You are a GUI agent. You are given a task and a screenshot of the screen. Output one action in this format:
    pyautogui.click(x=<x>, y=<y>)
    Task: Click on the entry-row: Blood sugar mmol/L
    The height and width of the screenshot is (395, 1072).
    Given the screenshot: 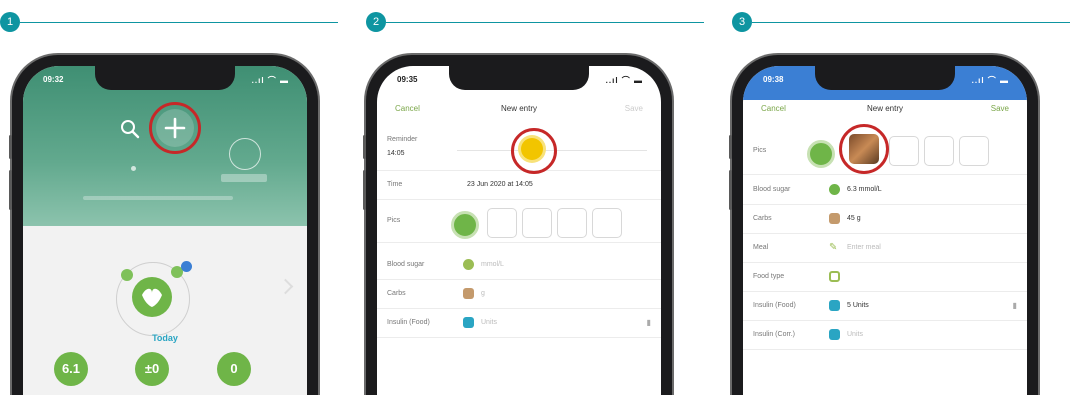 What is the action you would take?
    pyautogui.click(x=519, y=265)
    